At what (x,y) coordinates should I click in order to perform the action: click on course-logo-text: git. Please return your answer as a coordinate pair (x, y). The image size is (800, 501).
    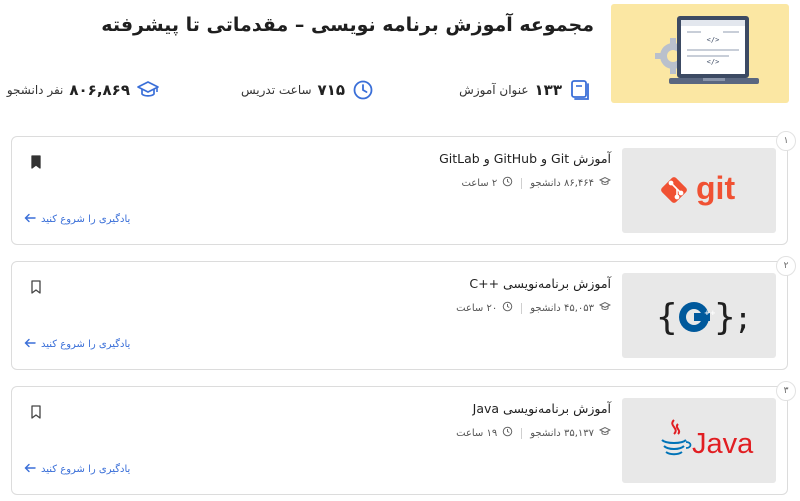
    Looking at the image, I should click on (716, 188).